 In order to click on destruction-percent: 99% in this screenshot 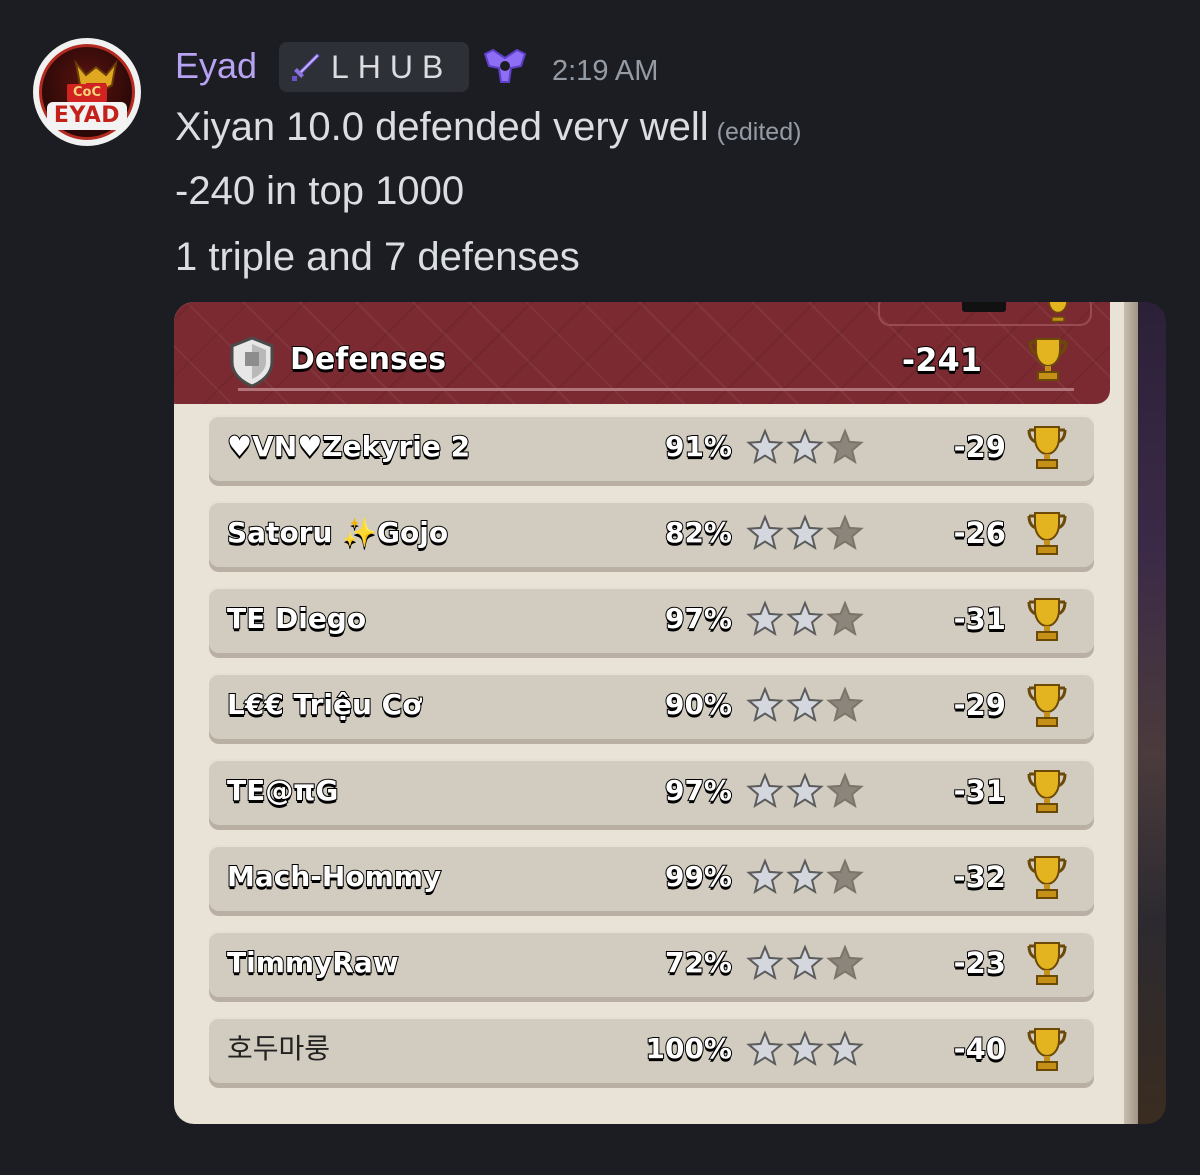, I will do `click(698, 876)`.